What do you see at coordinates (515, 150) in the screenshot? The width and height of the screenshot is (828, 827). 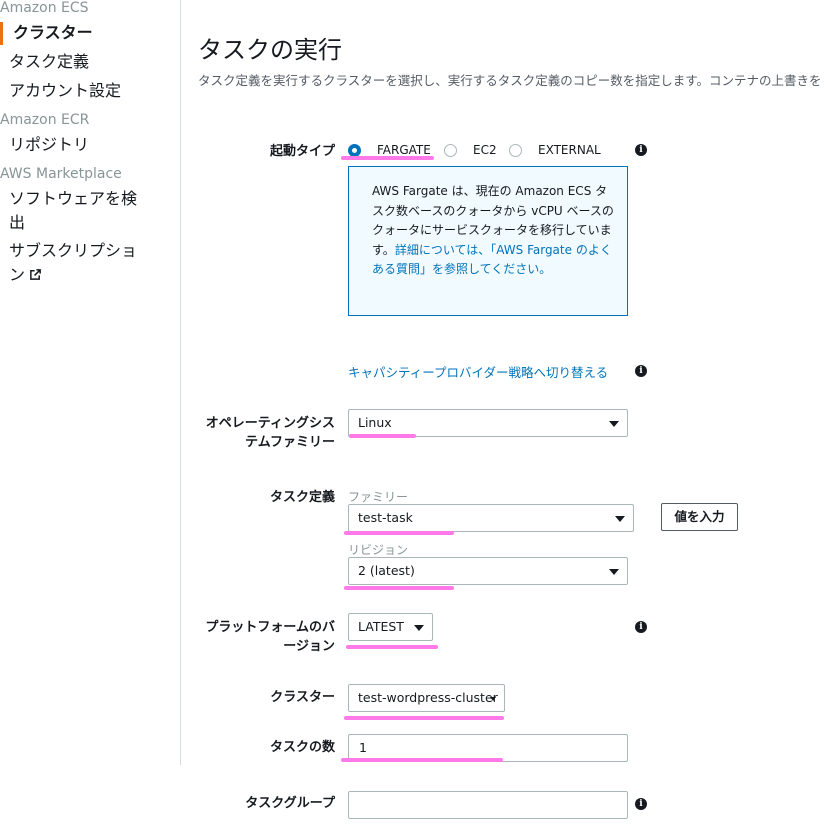 I see `radio-external` at bounding box center [515, 150].